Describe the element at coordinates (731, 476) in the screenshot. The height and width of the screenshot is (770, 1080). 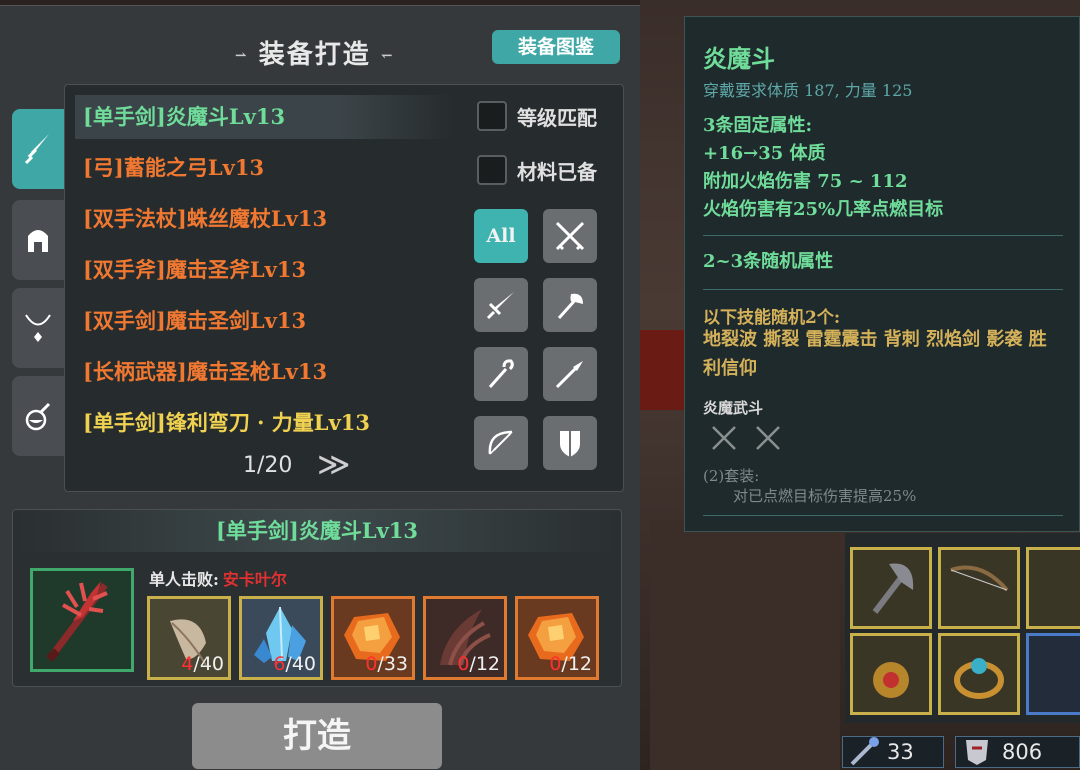
I see `set-count: (2)套装:` at that location.